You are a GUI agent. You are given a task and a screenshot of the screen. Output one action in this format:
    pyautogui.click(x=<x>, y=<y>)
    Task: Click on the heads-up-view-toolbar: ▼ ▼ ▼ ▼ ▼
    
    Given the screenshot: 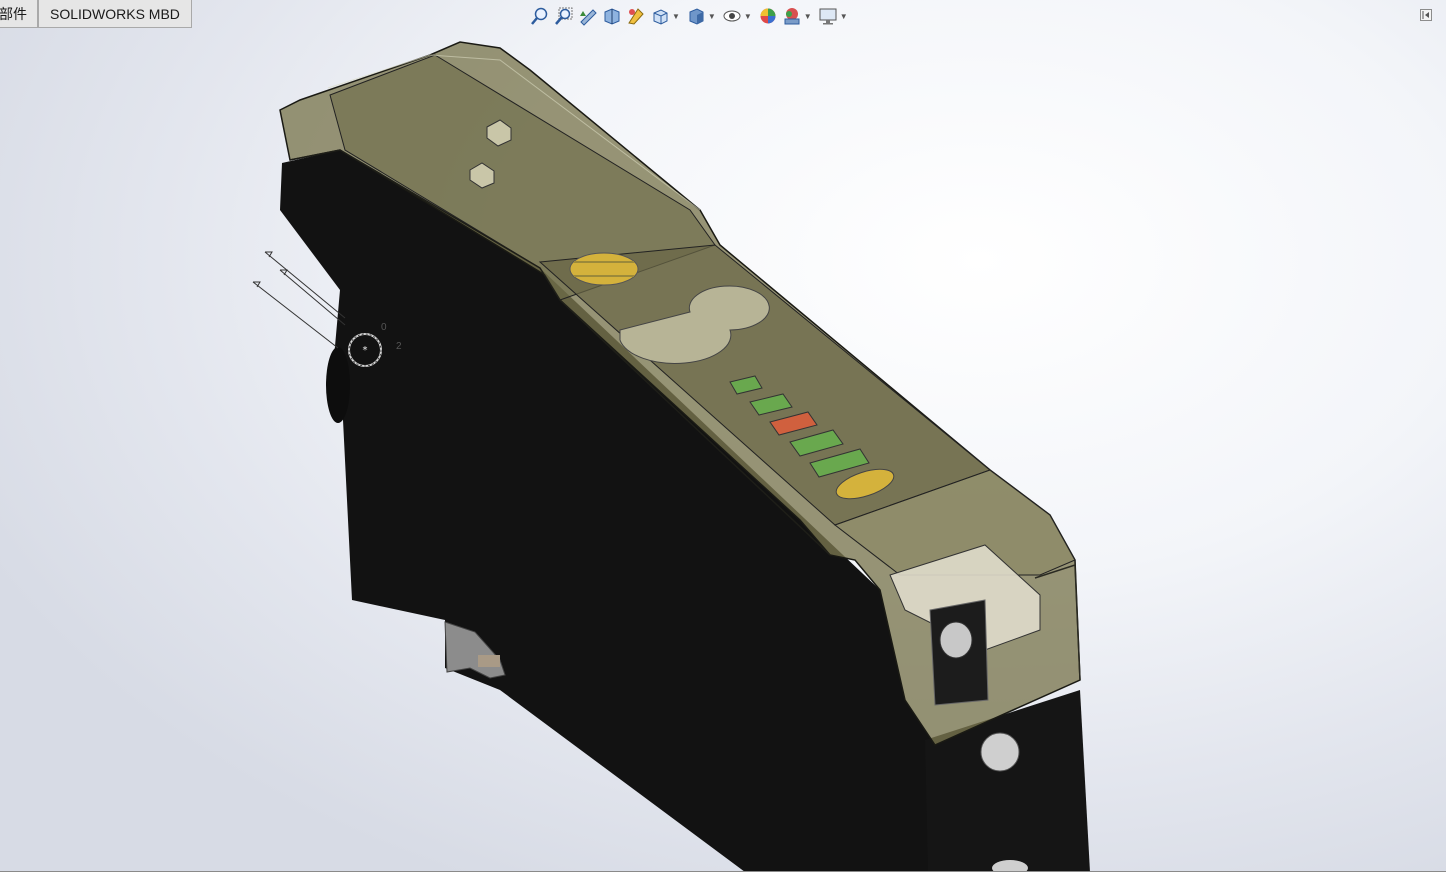 What is the action you would take?
    pyautogui.click(x=690, y=16)
    